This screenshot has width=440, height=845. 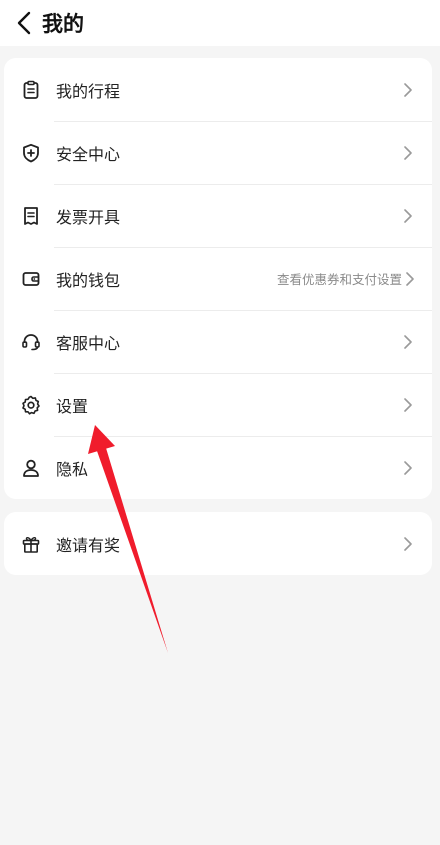 I want to click on menu-item-label: 邀请有奖, so click(x=88, y=545).